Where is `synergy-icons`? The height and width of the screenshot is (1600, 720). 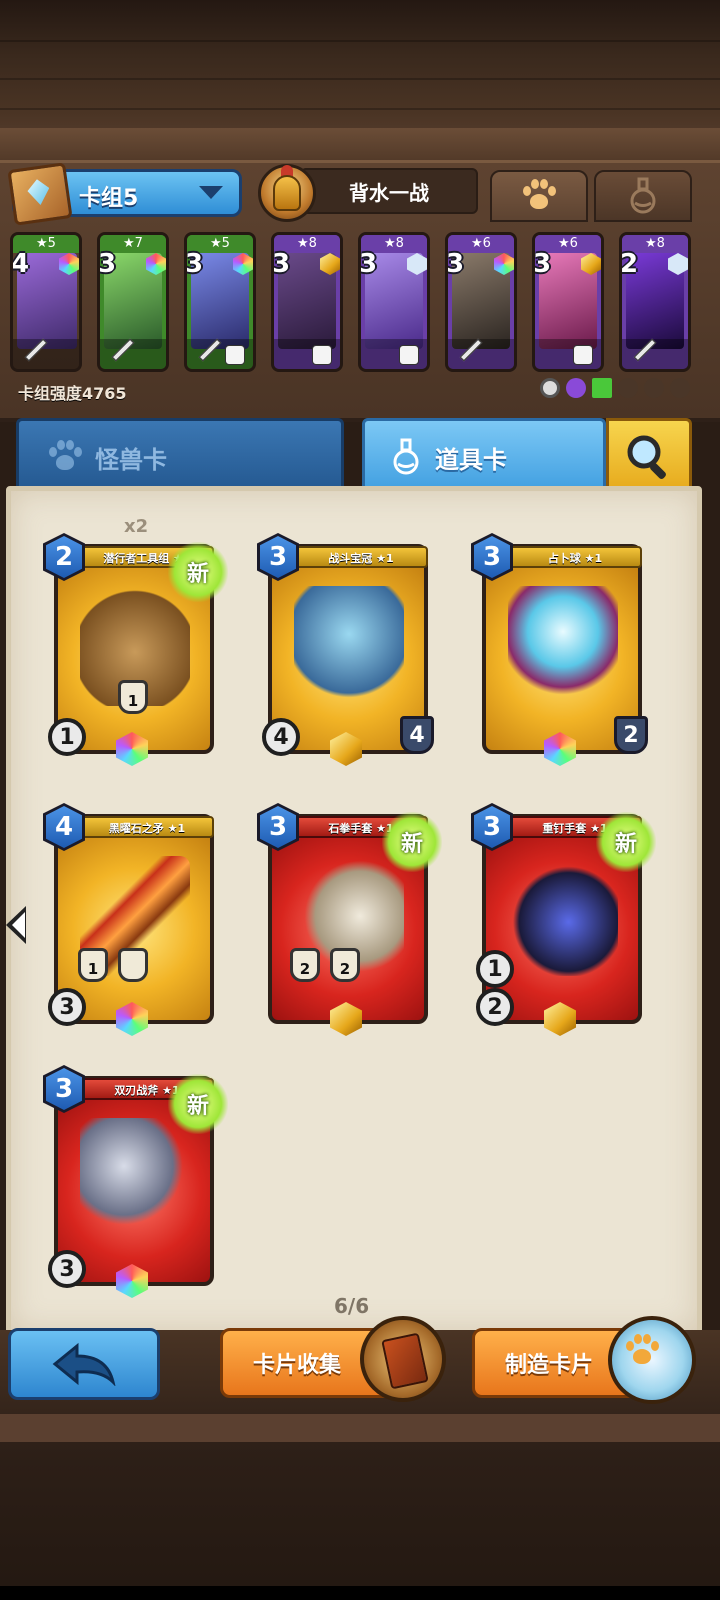
synergy-icons is located at coordinates (615, 388).